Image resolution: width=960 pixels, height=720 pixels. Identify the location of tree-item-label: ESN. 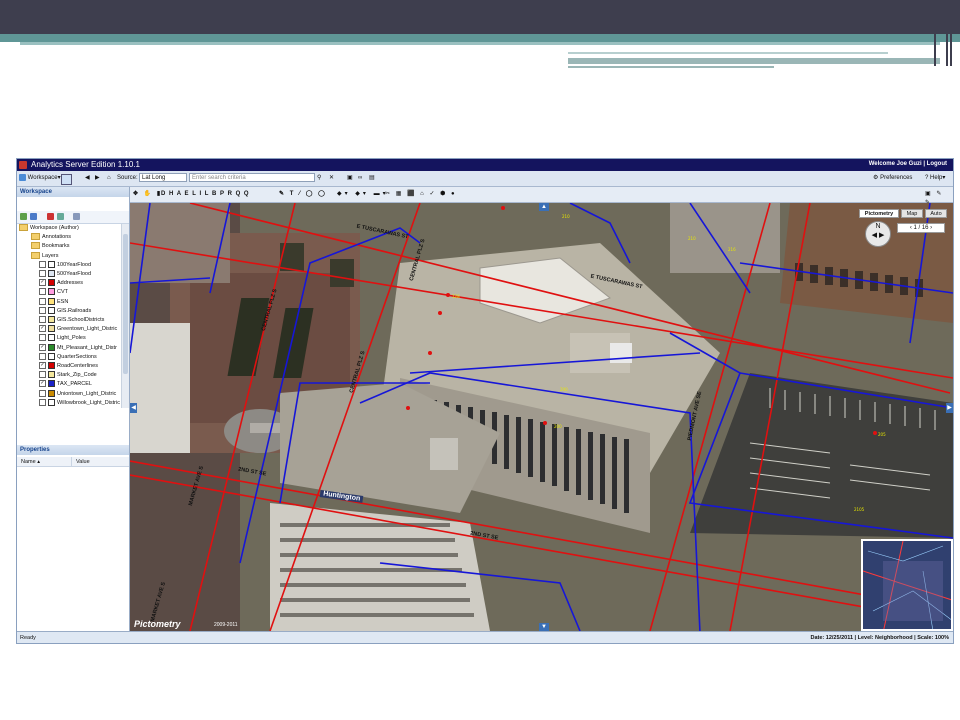
(63, 301).